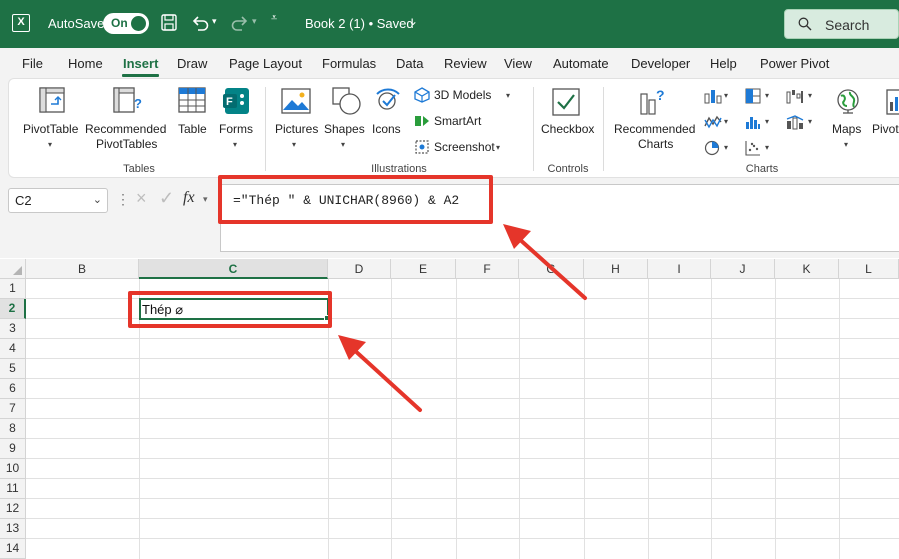  I want to click on row-header-14: 14, so click(13, 549).